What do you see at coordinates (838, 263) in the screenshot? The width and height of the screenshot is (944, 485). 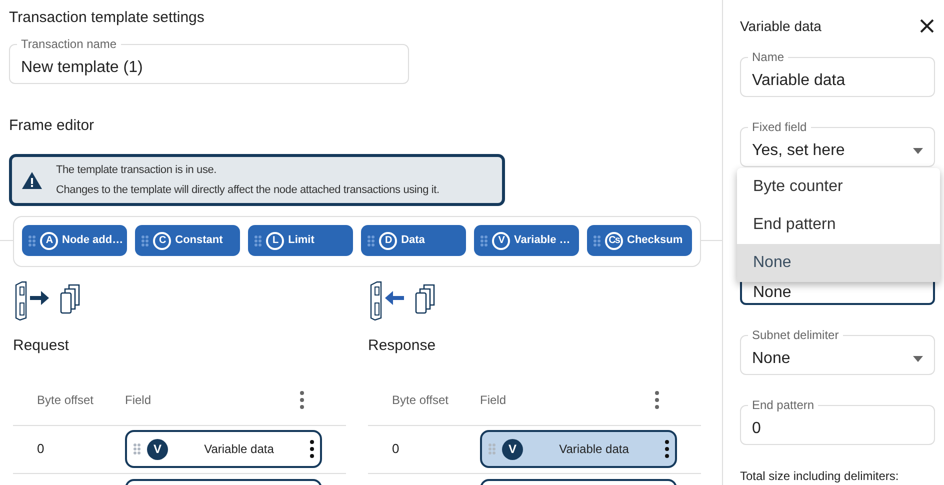 I see `dropdown-option: None` at bounding box center [838, 263].